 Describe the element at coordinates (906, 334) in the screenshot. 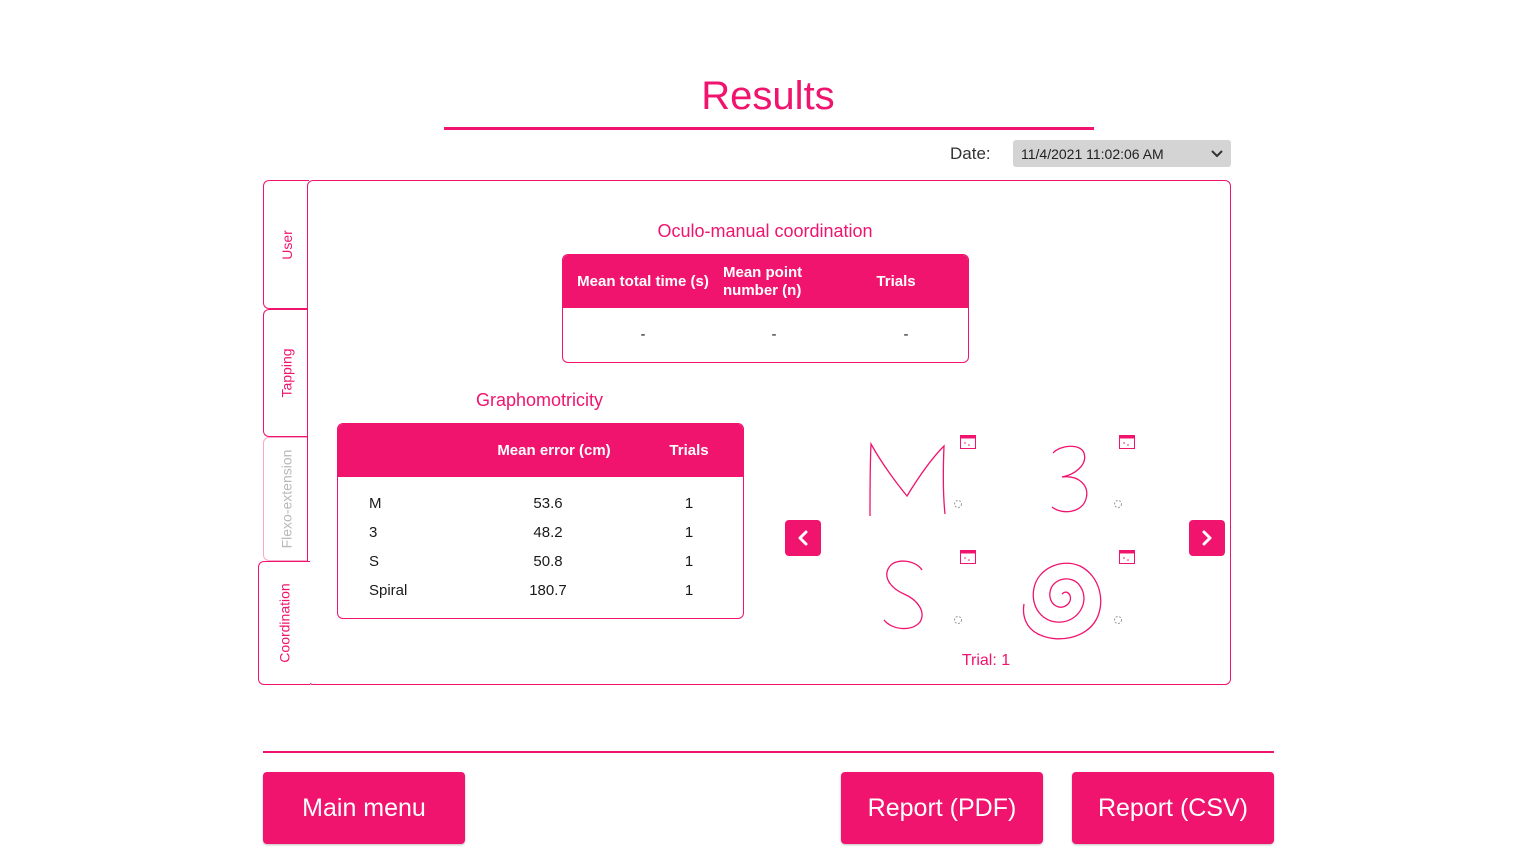

I see `oculo-value-trials: -` at that location.